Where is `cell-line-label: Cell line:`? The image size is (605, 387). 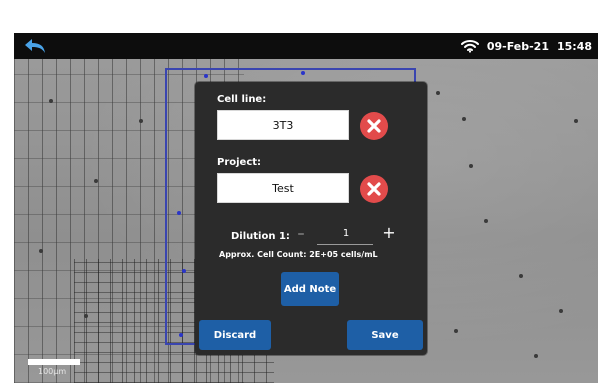 cell-line-label: Cell line: is located at coordinates (242, 99).